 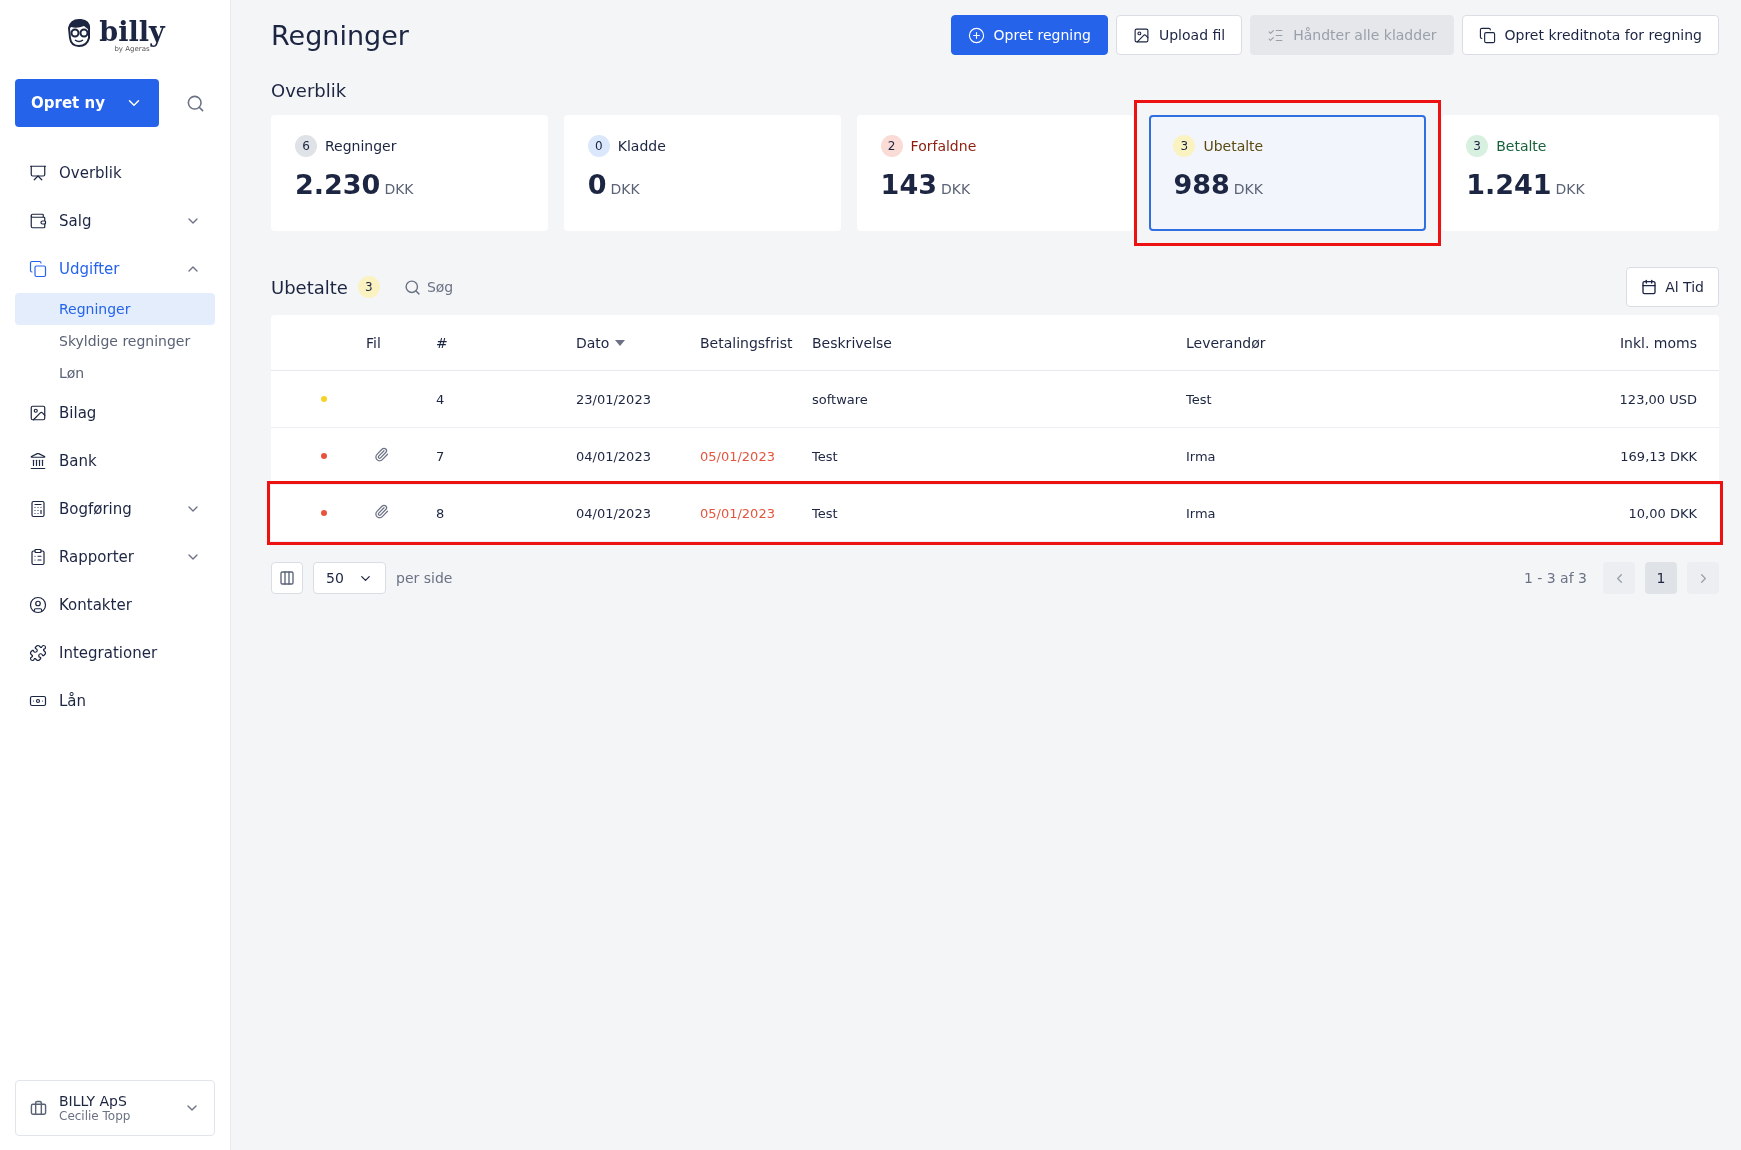 What do you see at coordinates (1521, 146) in the screenshot?
I see `card-label: Betalte` at bounding box center [1521, 146].